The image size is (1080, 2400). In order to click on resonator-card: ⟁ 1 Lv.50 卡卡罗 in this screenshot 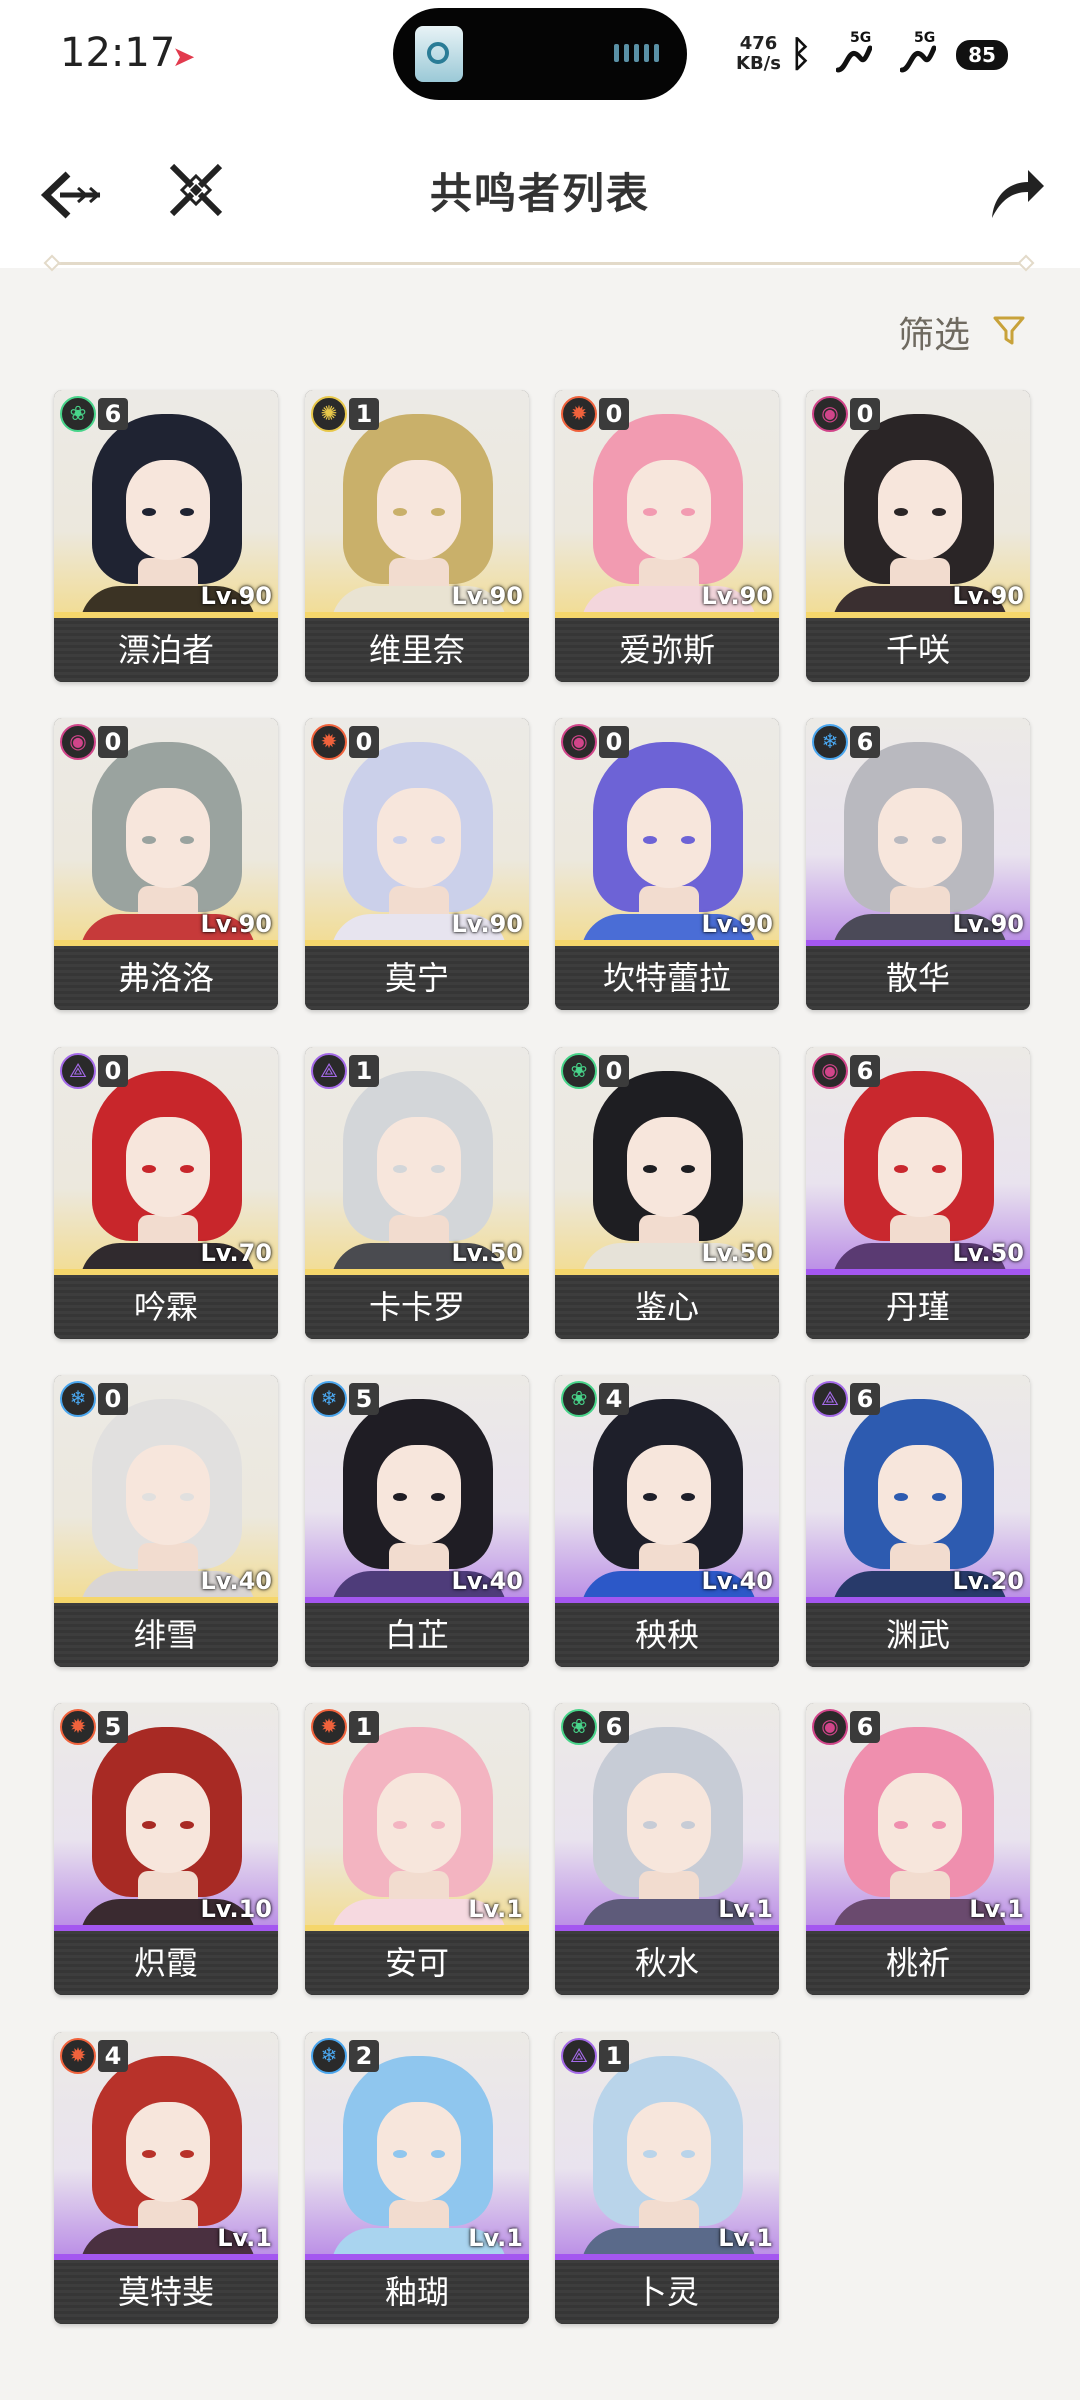, I will do `click(417, 1193)`.